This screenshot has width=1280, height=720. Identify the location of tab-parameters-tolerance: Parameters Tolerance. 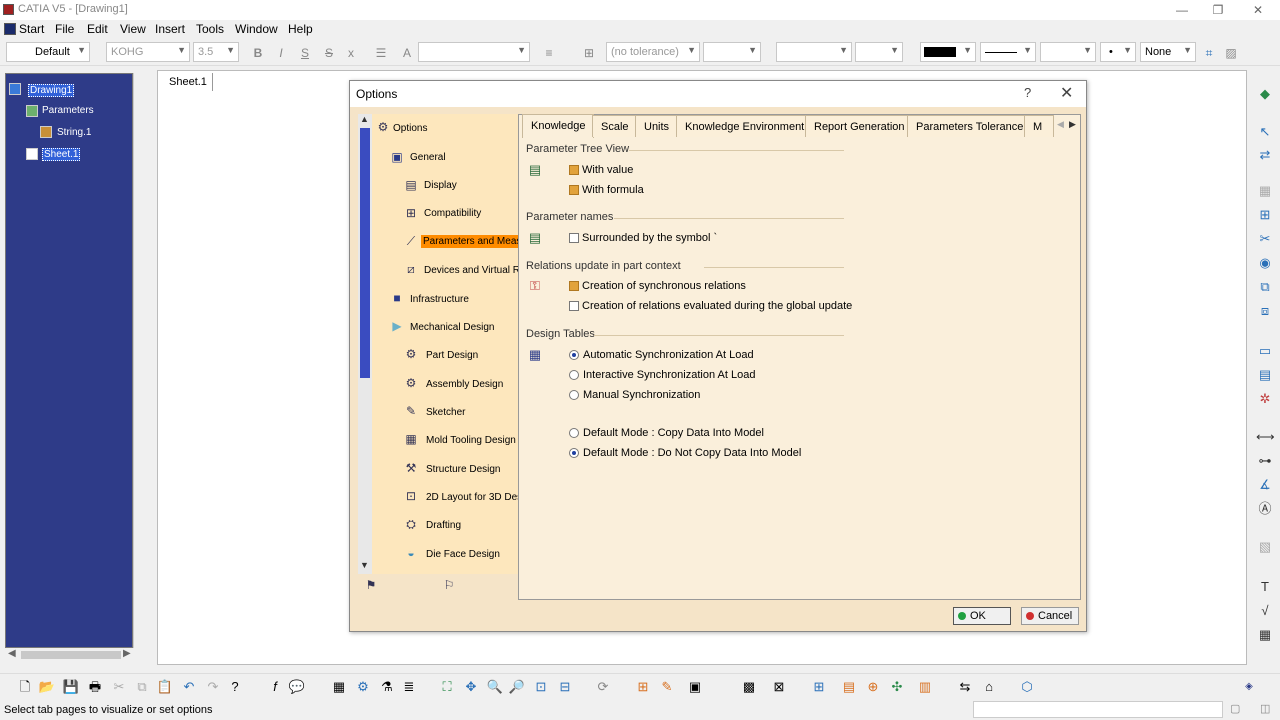
(970, 126).